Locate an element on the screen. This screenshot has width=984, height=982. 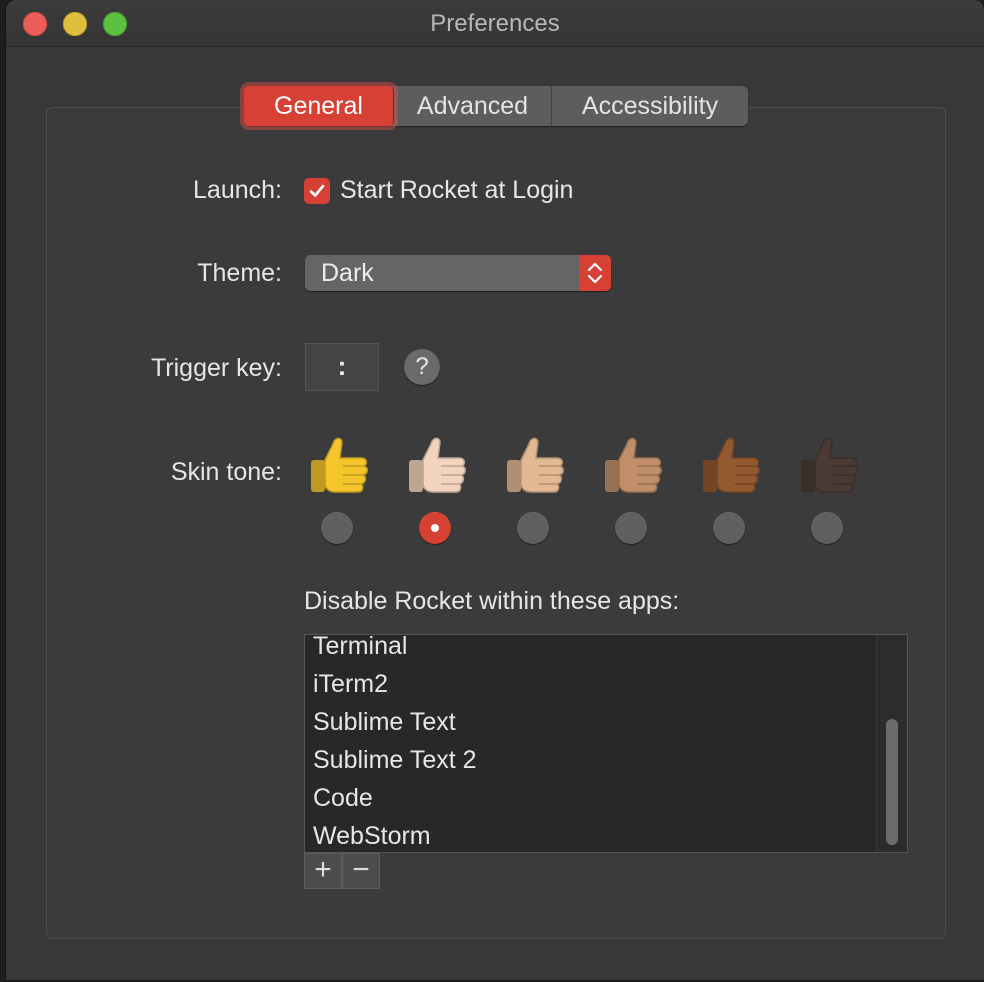
vertical-scrollbar is located at coordinates (891, 743).